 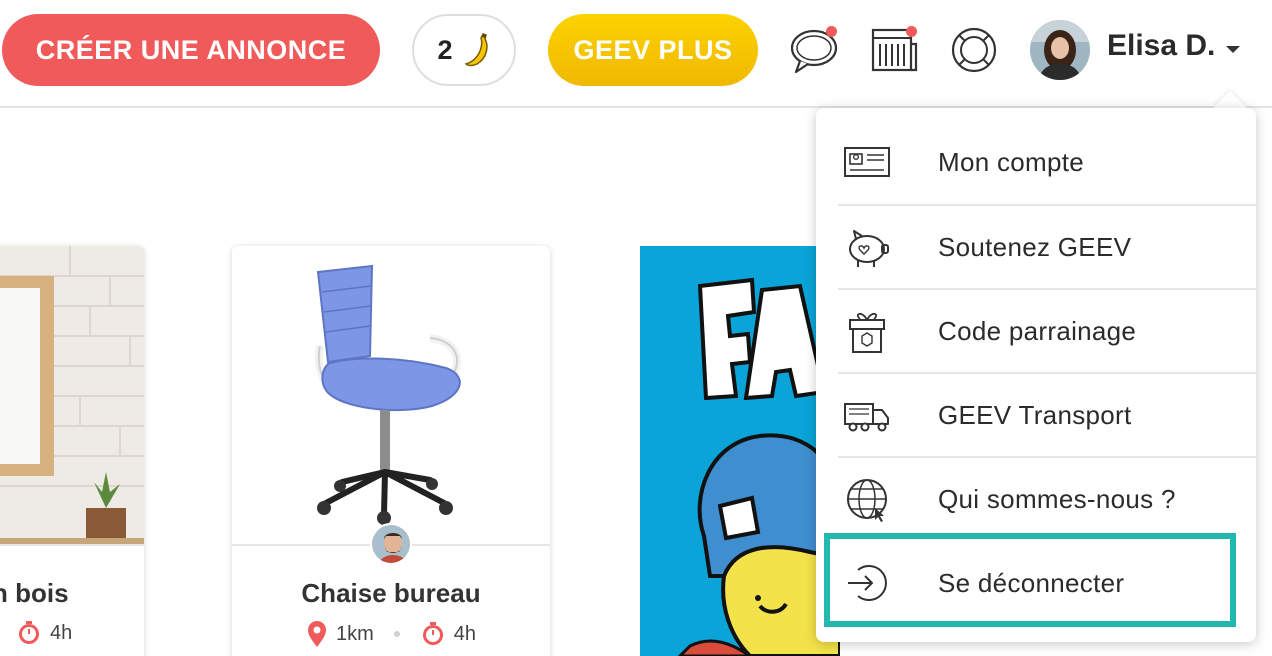 What do you see at coordinates (653, 50) in the screenshot?
I see `geev-plus-button: GEEV PLUS` at bounding box center [653, 50].